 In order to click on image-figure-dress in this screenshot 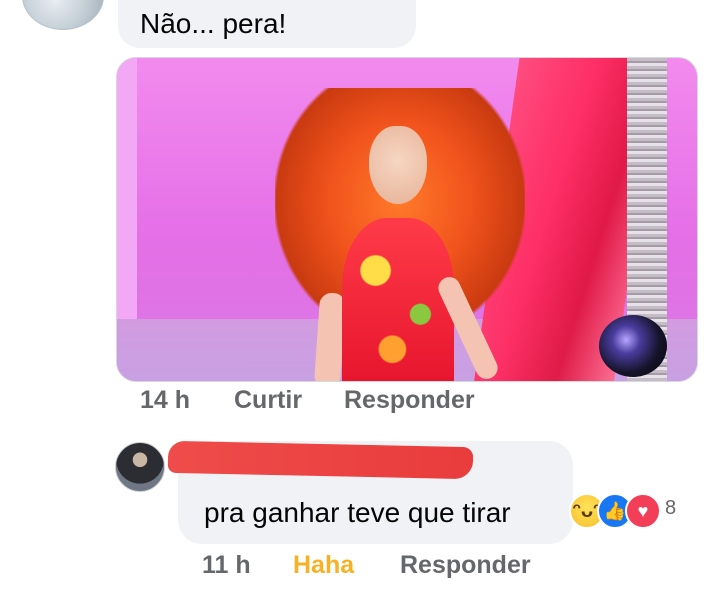, I will do `click(398, 299)`.